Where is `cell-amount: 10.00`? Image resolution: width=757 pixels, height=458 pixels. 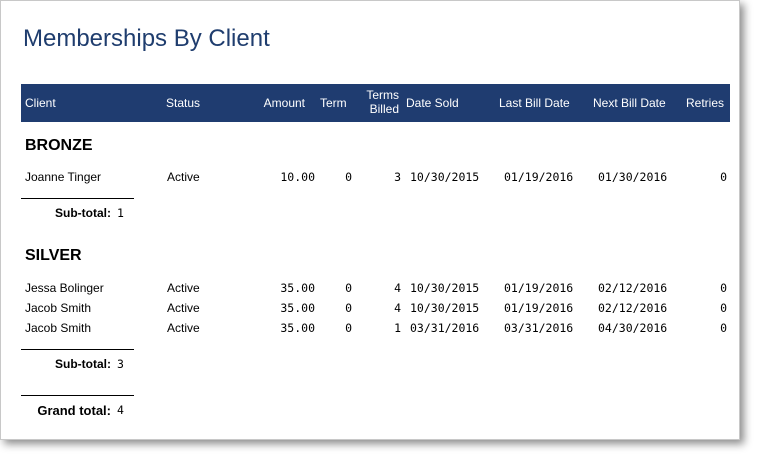 cell-amount: 10.00 is located at coordinates (297, 177).